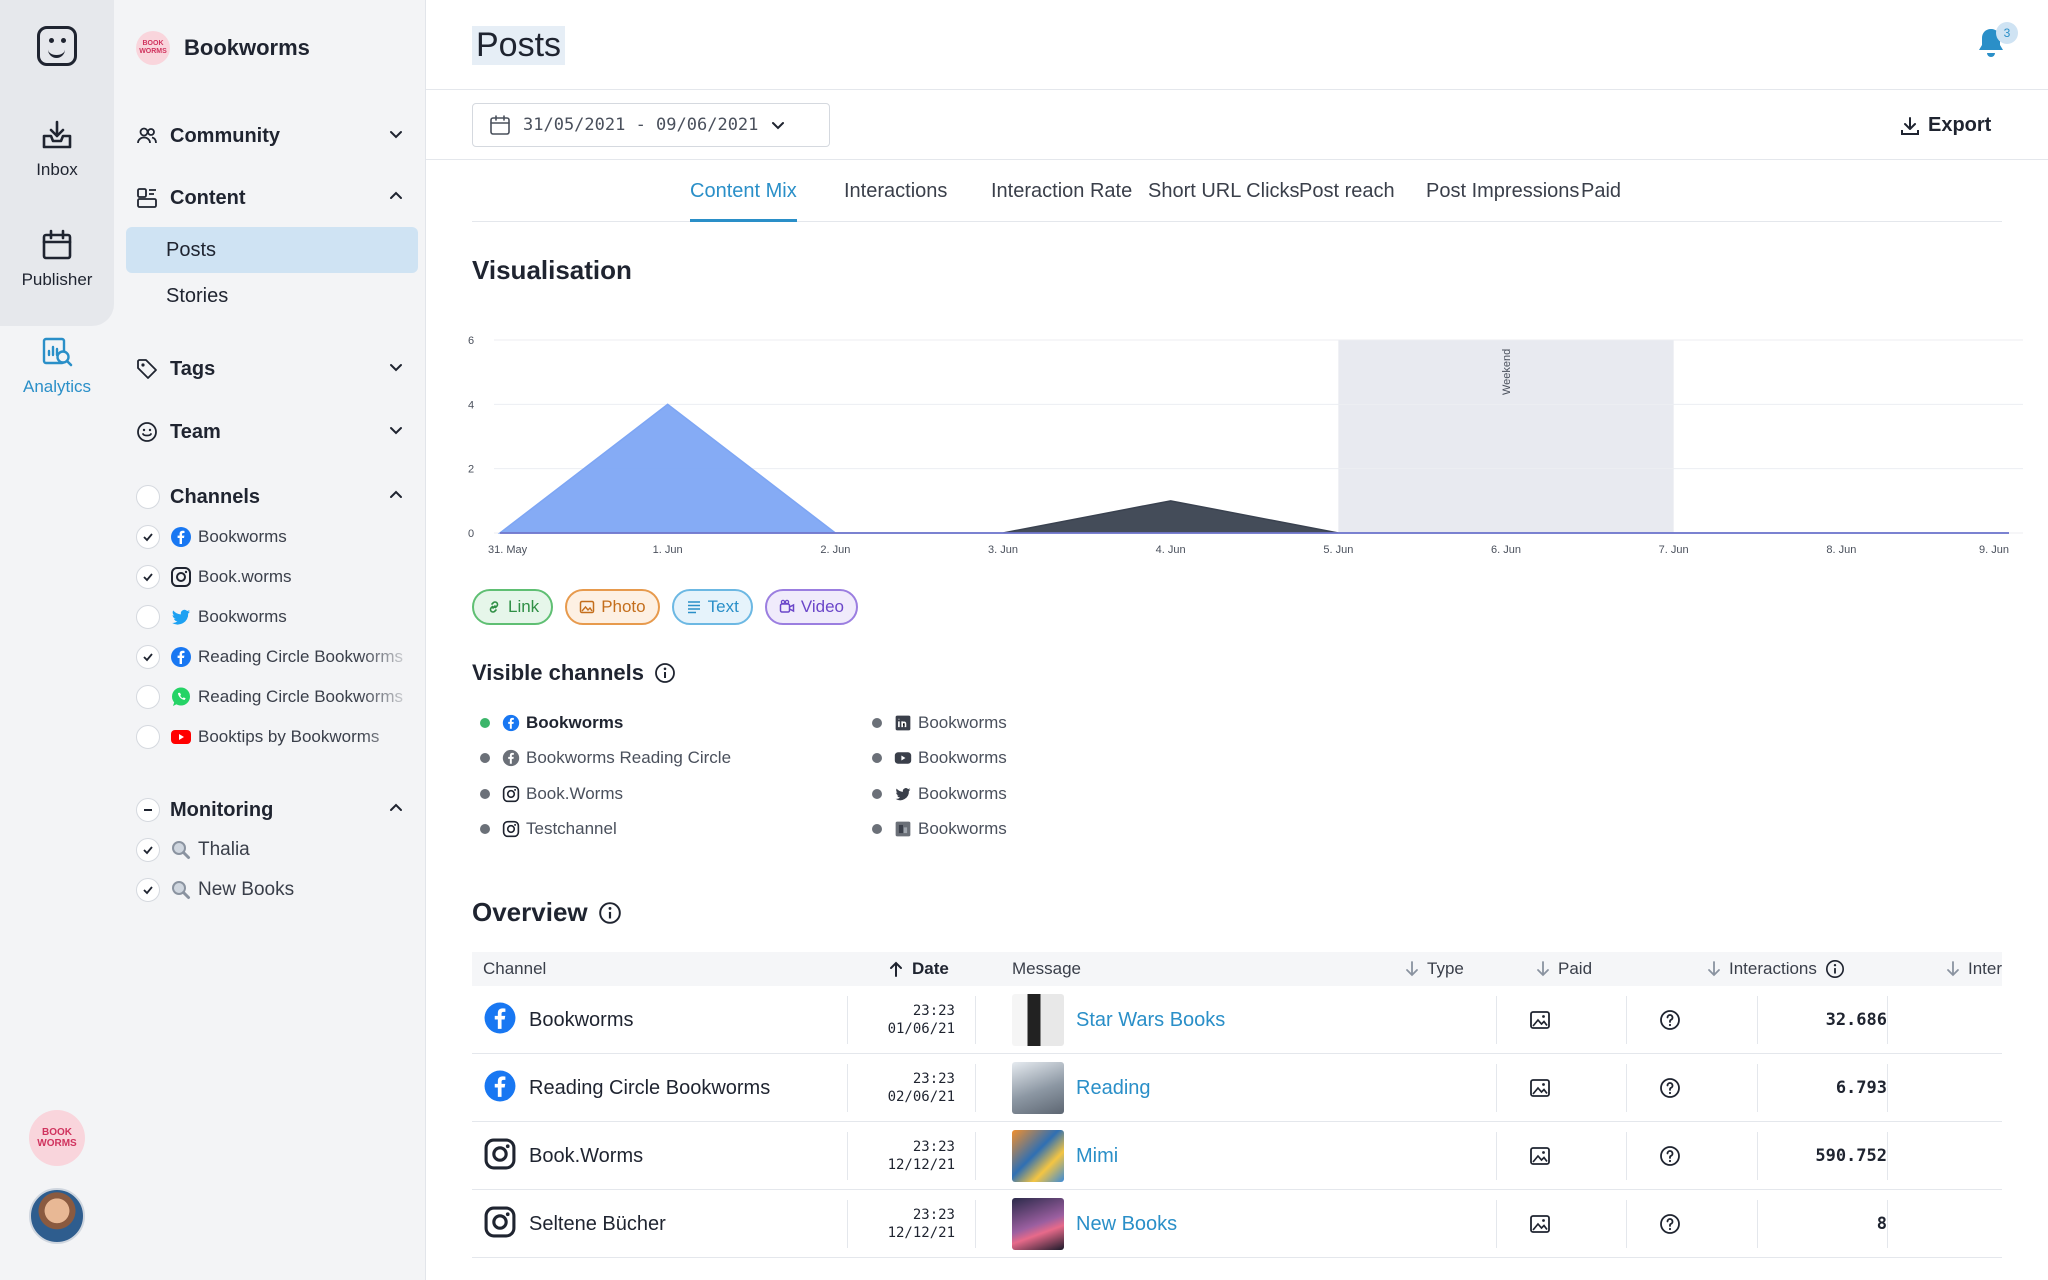 The image size is (2048, 1280). What do you see at coordinates (1540, 1088) in the screenshot?
I see `image-icon` at bounding box center [1540, 1088].